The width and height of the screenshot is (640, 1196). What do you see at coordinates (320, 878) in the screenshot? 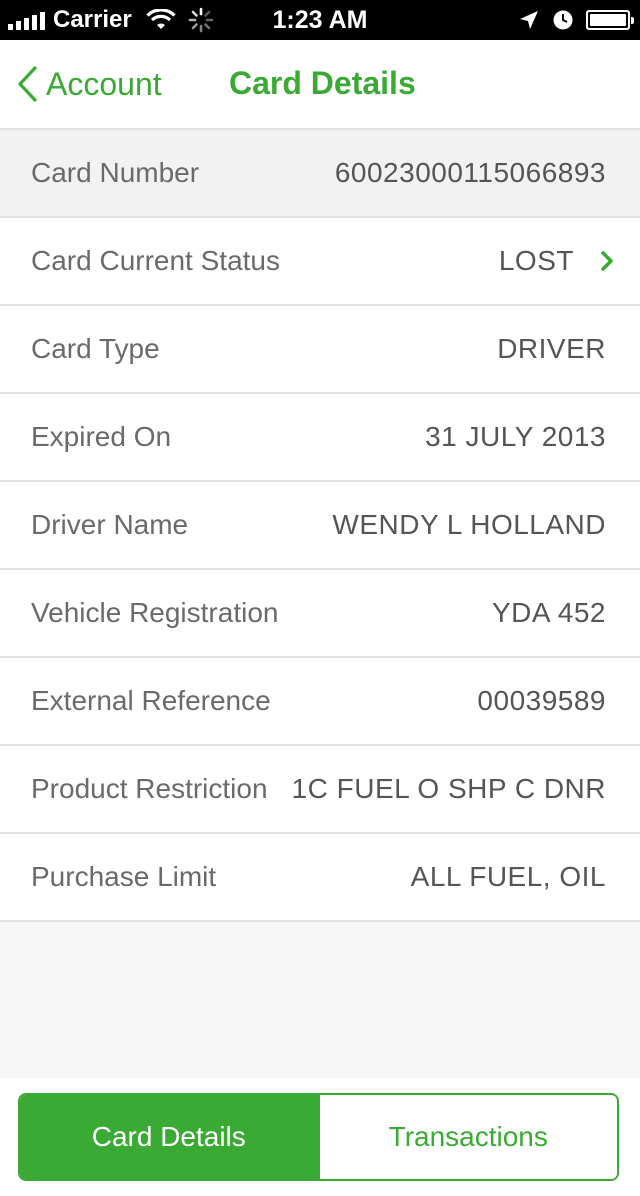
I see `row-purchase-limit: Purchase Limit ALL FUEL, OIL` at bounding box center [320, 878].